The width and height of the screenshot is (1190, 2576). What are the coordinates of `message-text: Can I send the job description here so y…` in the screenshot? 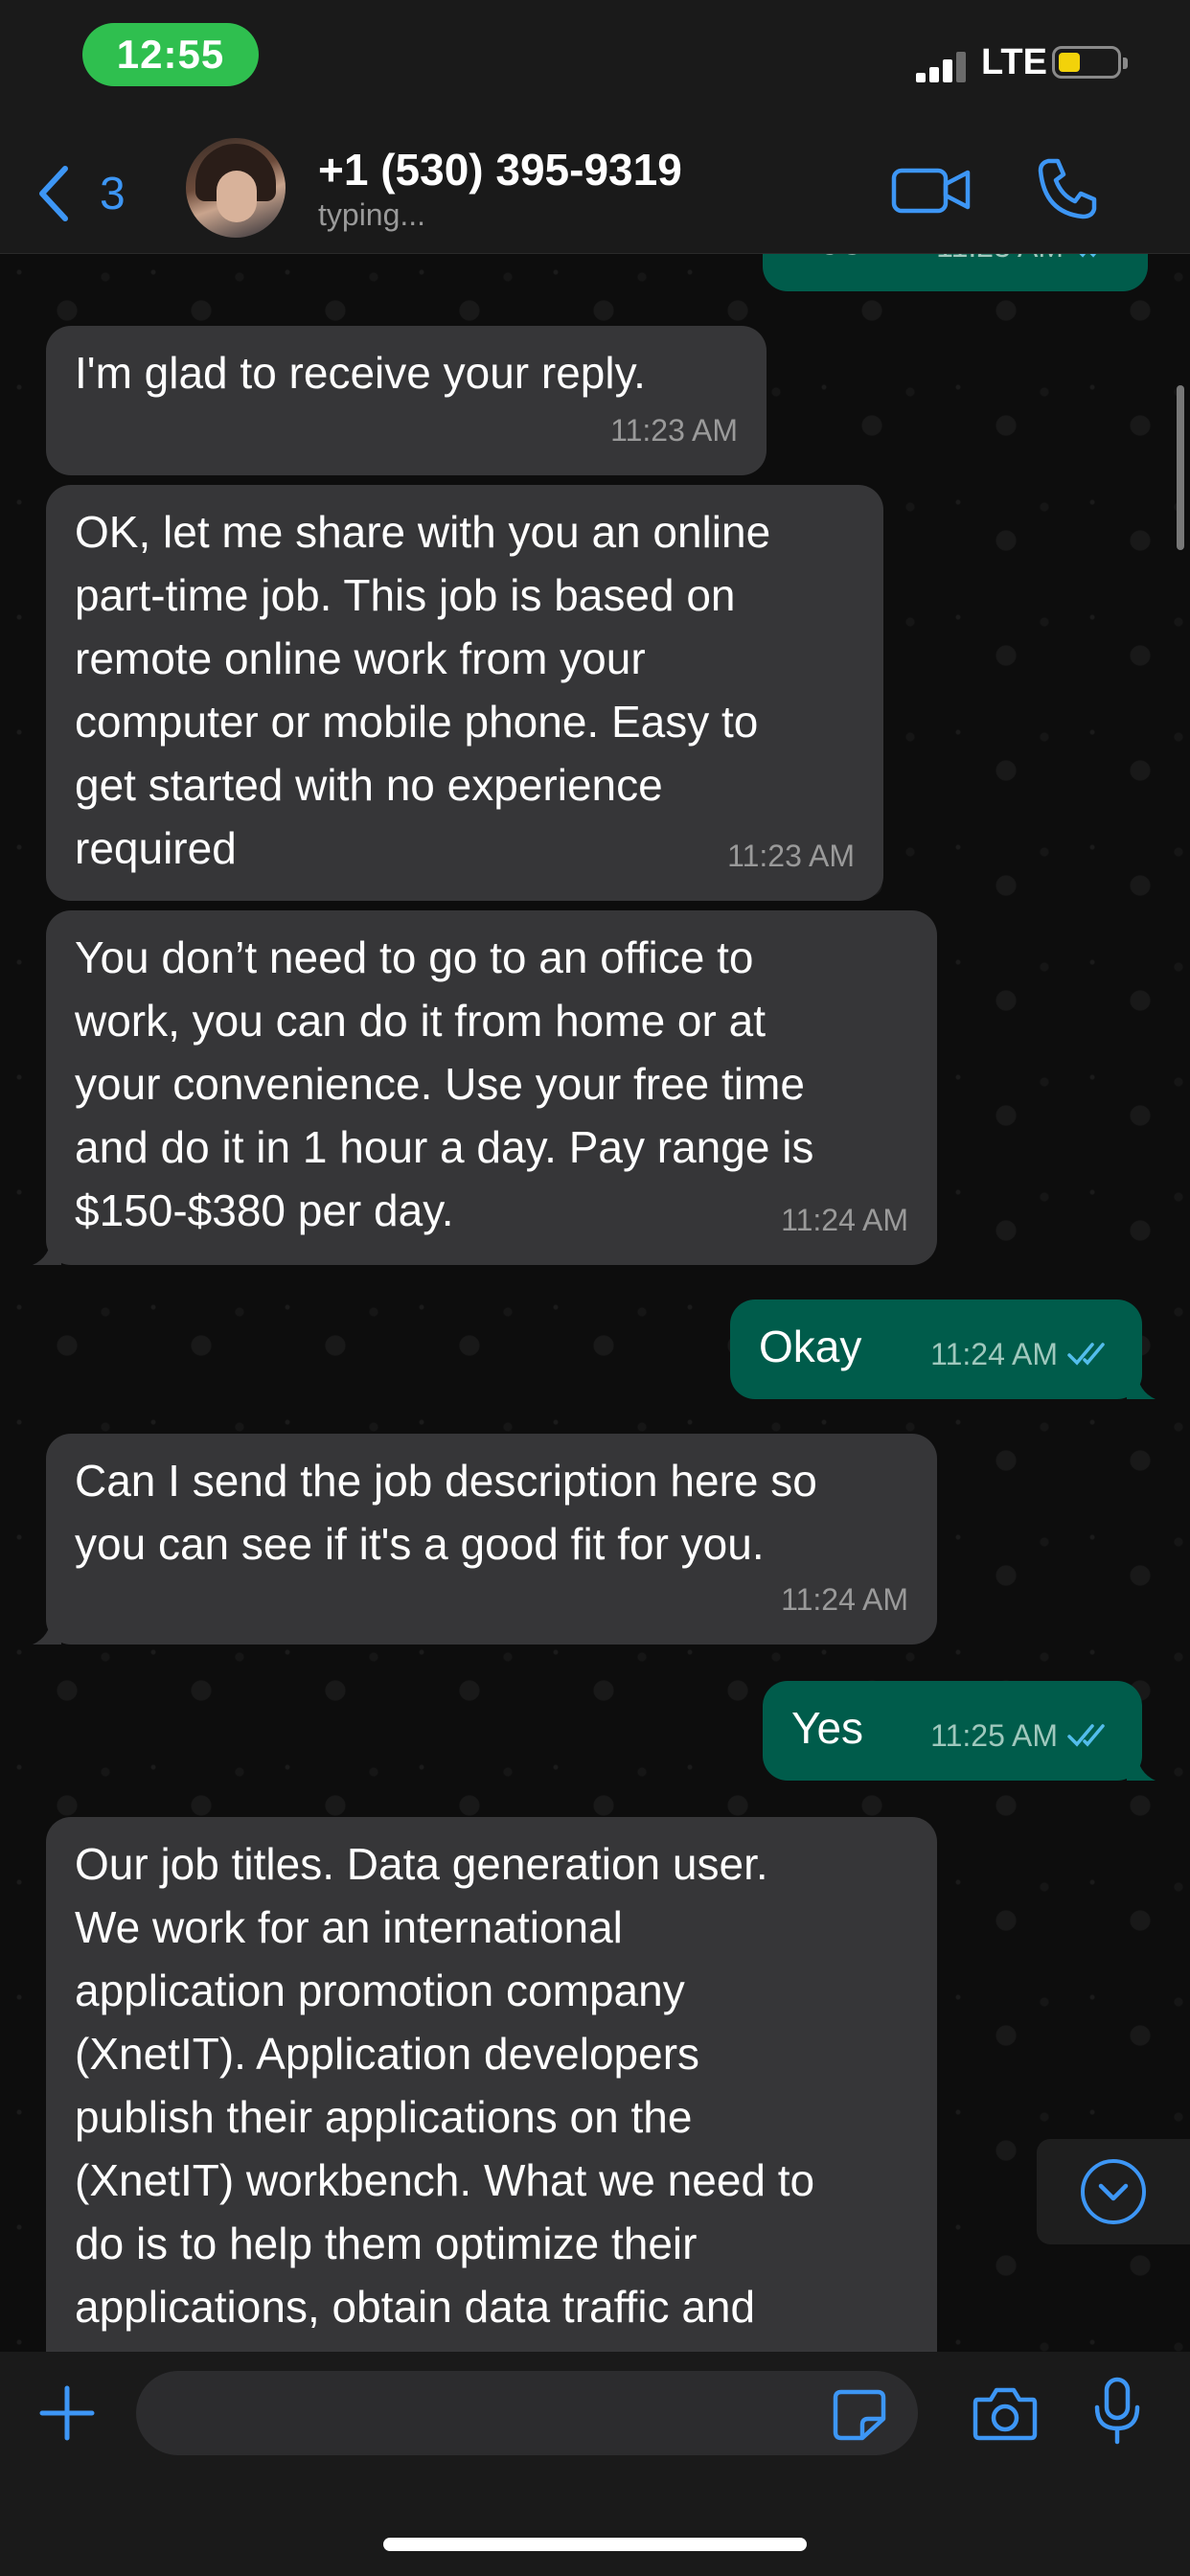 It's located at (446, 1512).